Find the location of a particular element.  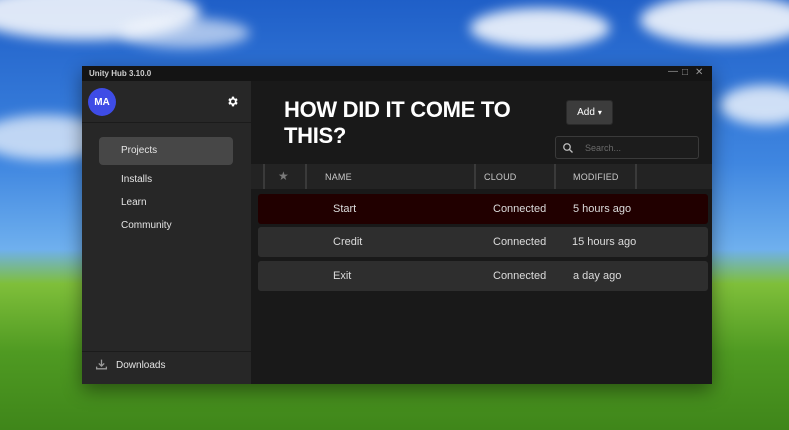

star-icon: ★ is located at coordinates (283, 176).